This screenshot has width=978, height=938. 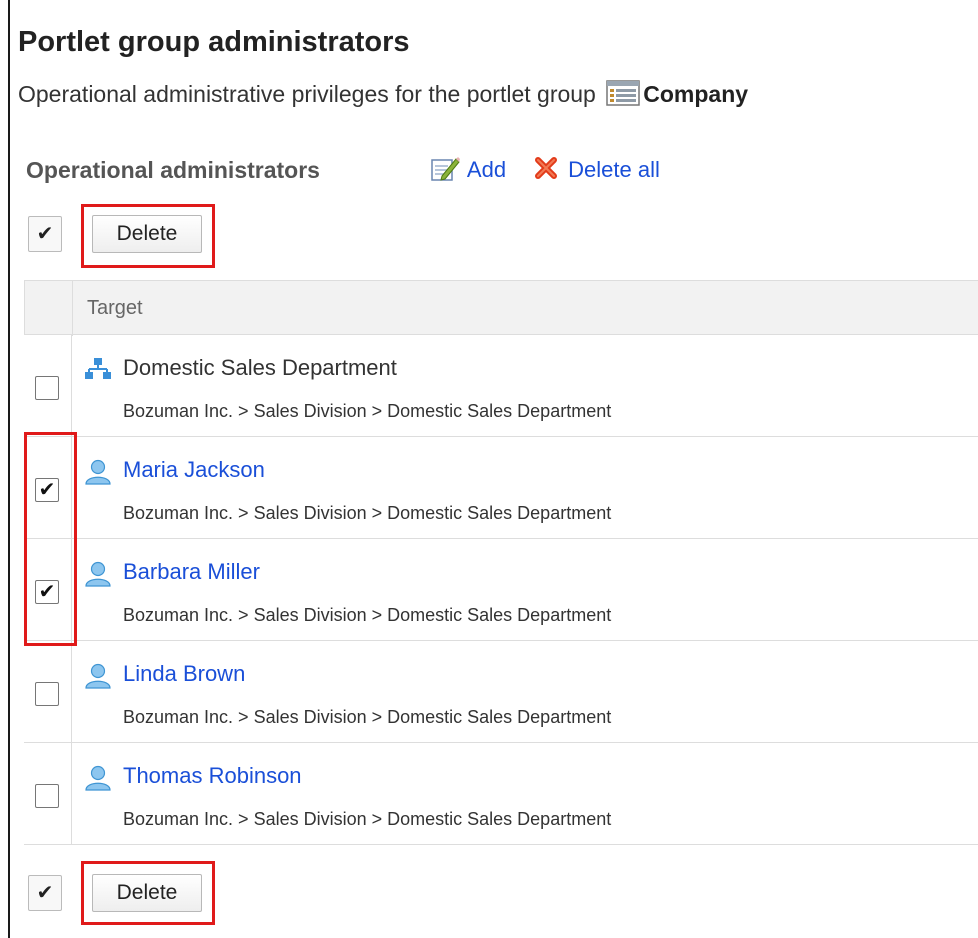 What do you see at coordinates (695, 94) in the screenshot?
I see `portlet-group-name: Company` at bounding box center [695, 94].